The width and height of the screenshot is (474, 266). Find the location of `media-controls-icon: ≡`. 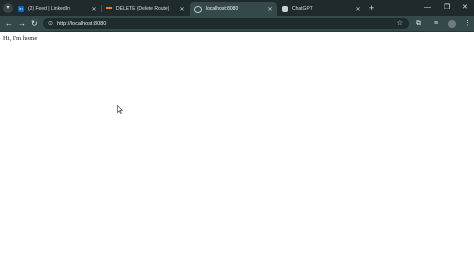

media-controls-icon: ≡ is located at coordinates (436, 24).